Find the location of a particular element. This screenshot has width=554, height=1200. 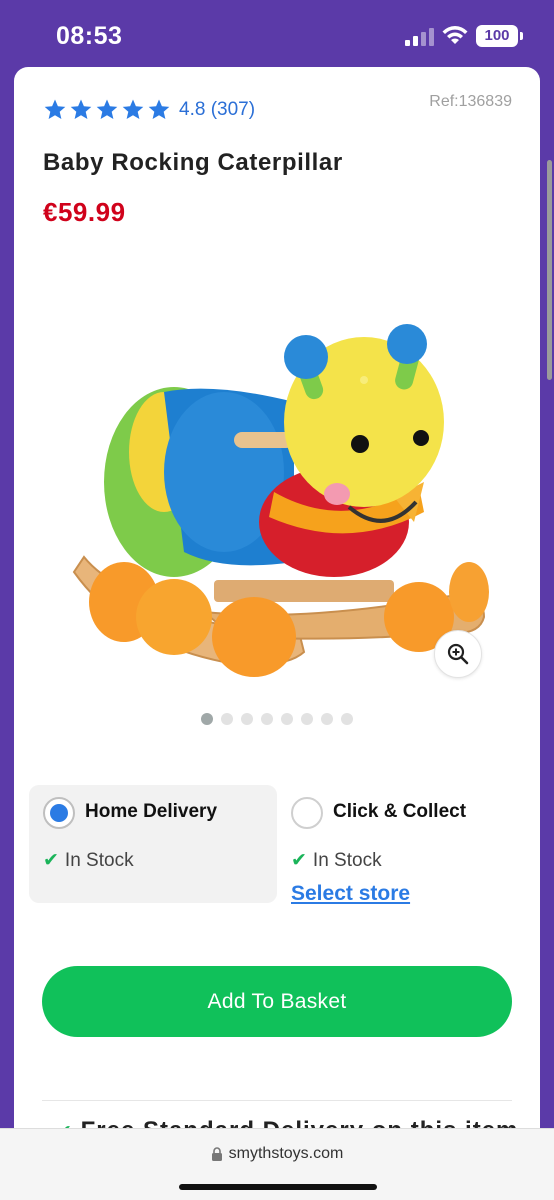

click-collect-label: Click & Collect is located at coordinates (400, 811).